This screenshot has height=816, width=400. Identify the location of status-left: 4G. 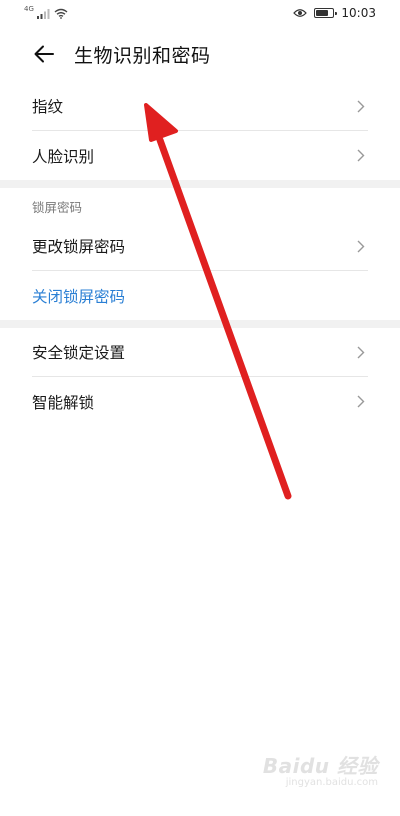
(46, 12).